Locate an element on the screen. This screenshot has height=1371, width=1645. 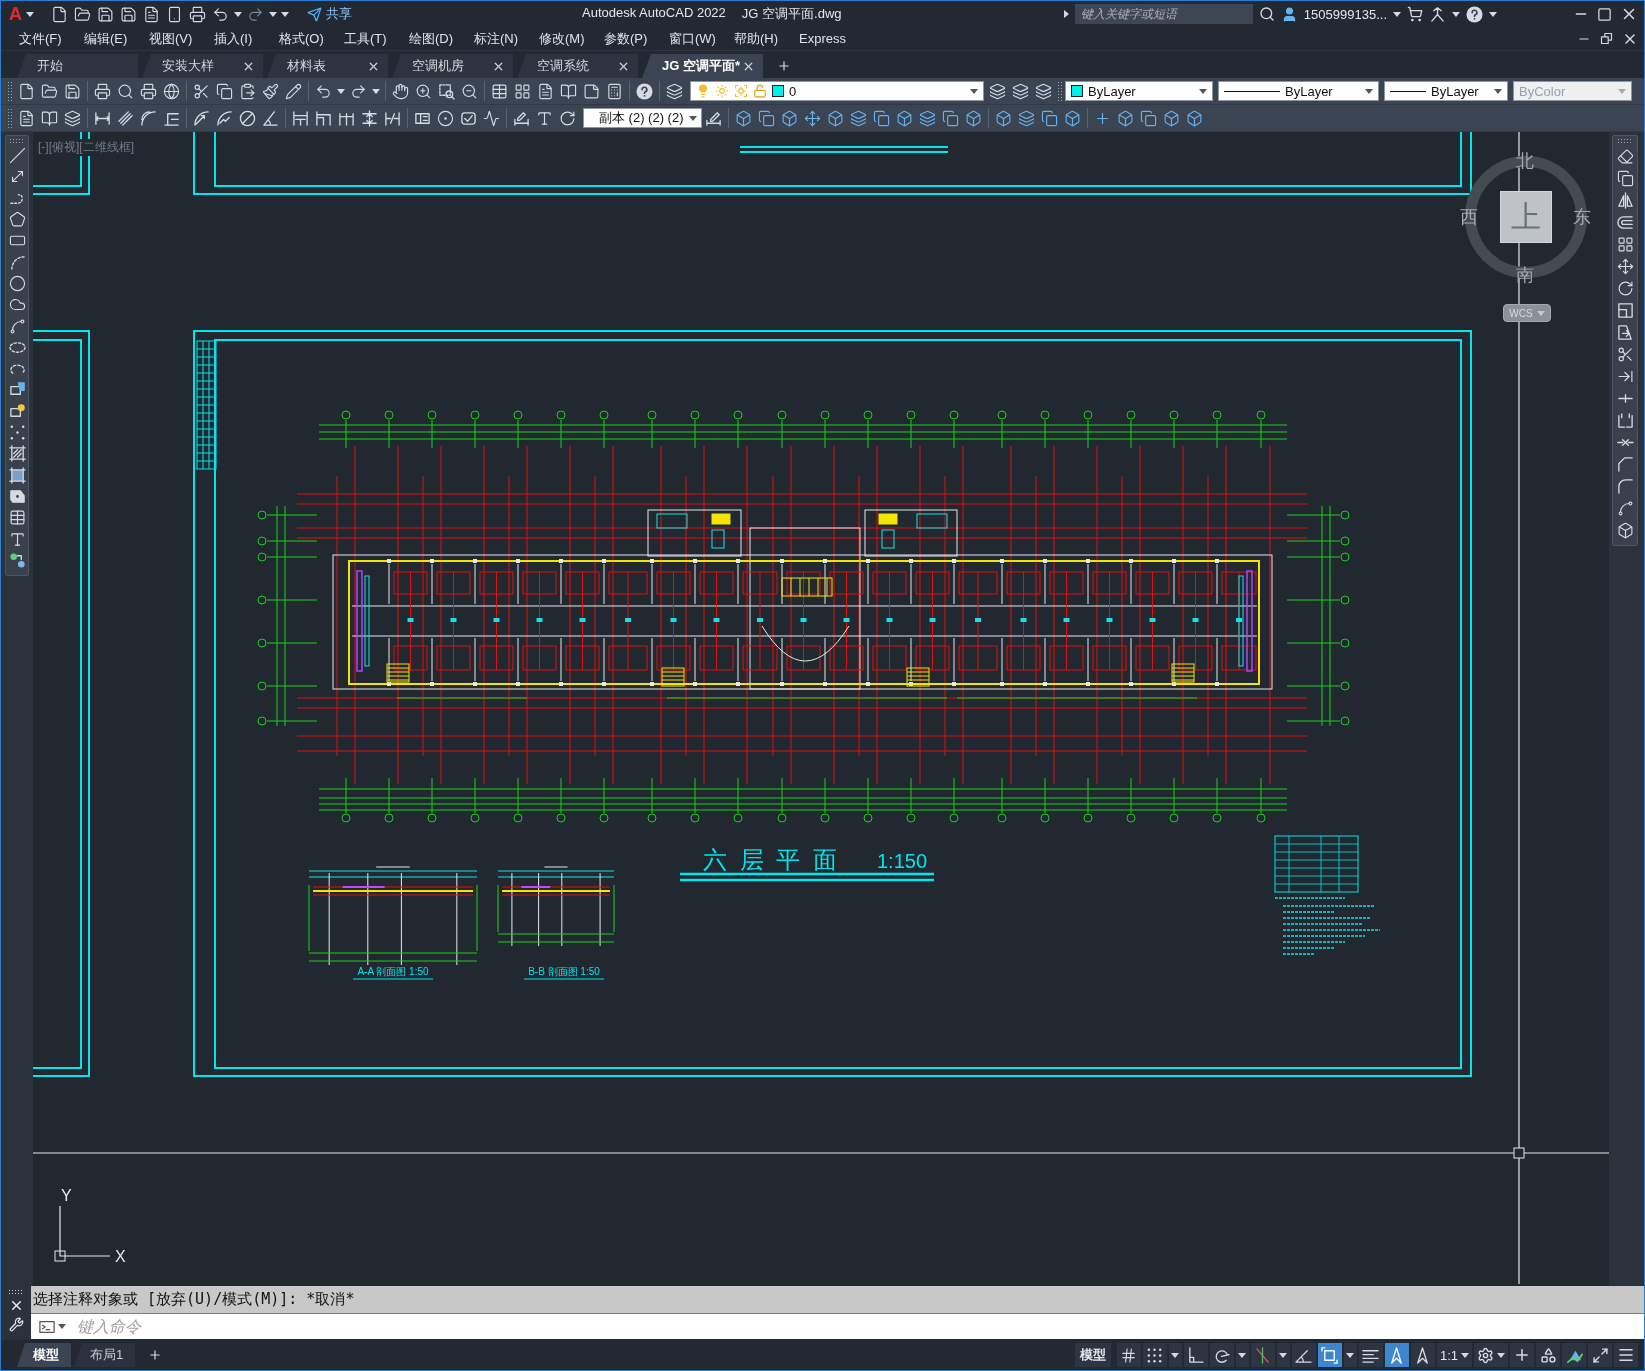
menu-item: 编辑(E) is located at coordinates (106, 38).